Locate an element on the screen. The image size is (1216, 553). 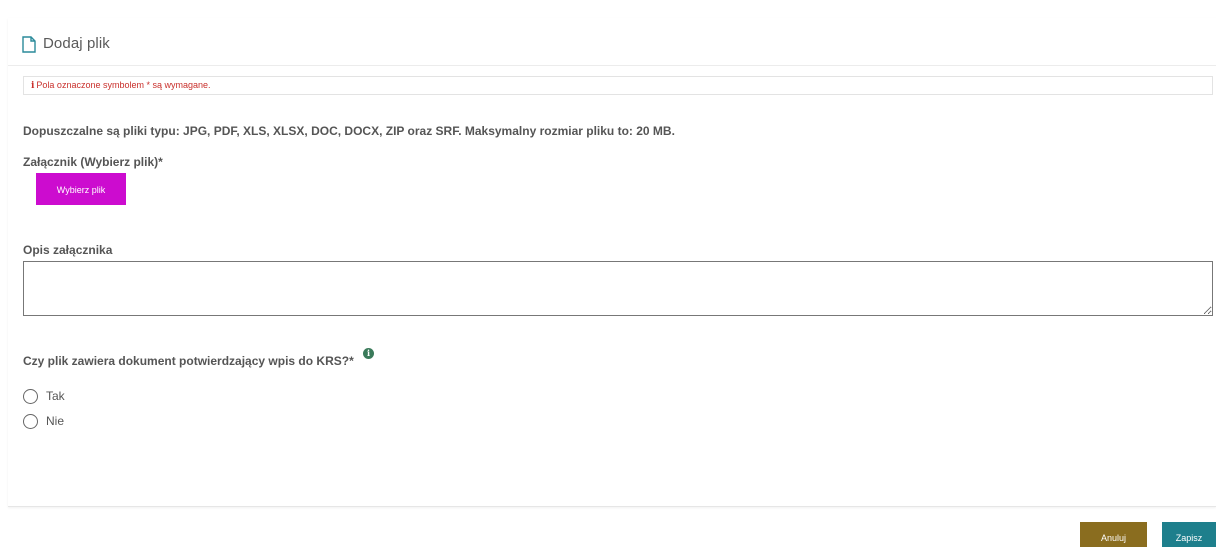
radio-button-tak is located at coordinates (30, 396).